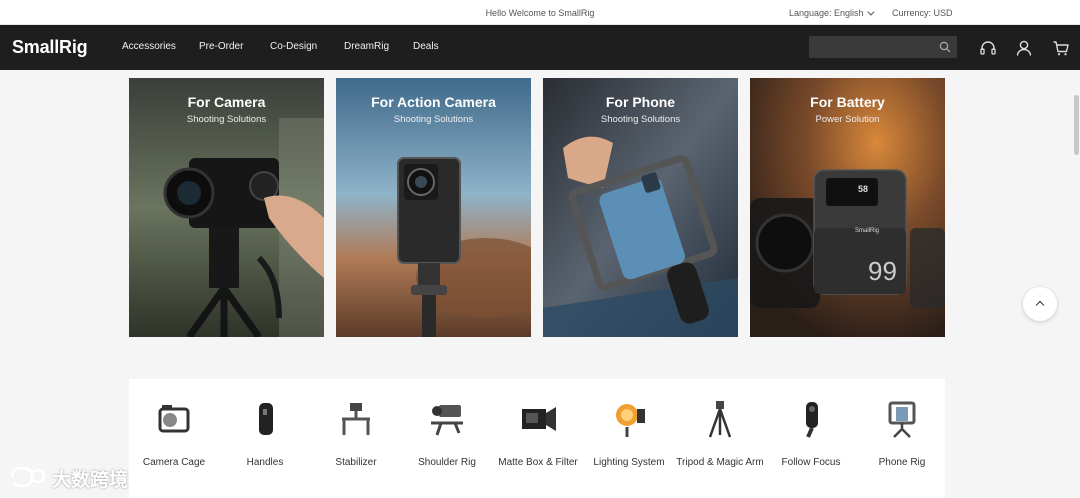  I want to click on battery-brand: SmallRig, so click(867, 231).